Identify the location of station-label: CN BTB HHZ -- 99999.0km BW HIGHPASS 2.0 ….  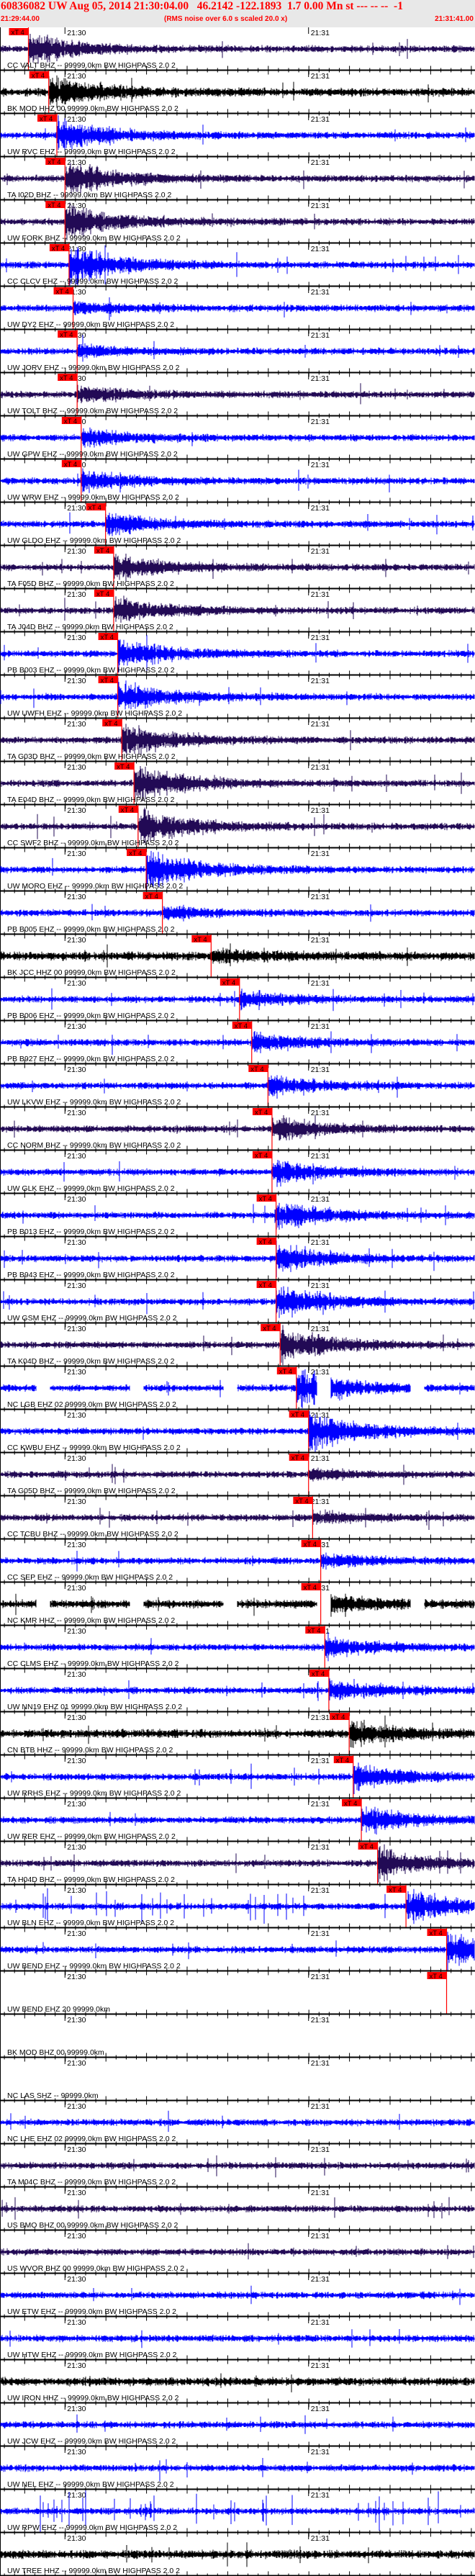
(90, 1750).